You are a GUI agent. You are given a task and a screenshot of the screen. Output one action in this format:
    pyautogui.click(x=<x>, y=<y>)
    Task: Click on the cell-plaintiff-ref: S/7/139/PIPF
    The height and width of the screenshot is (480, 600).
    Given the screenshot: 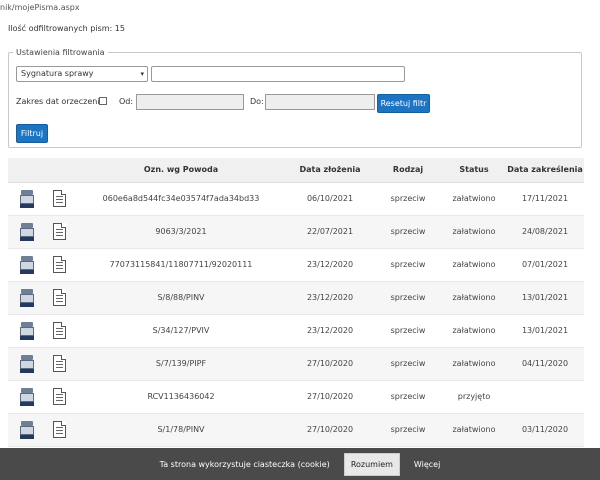 What is the action you would take?
    pyautogui.click(x=181, y=364)
    